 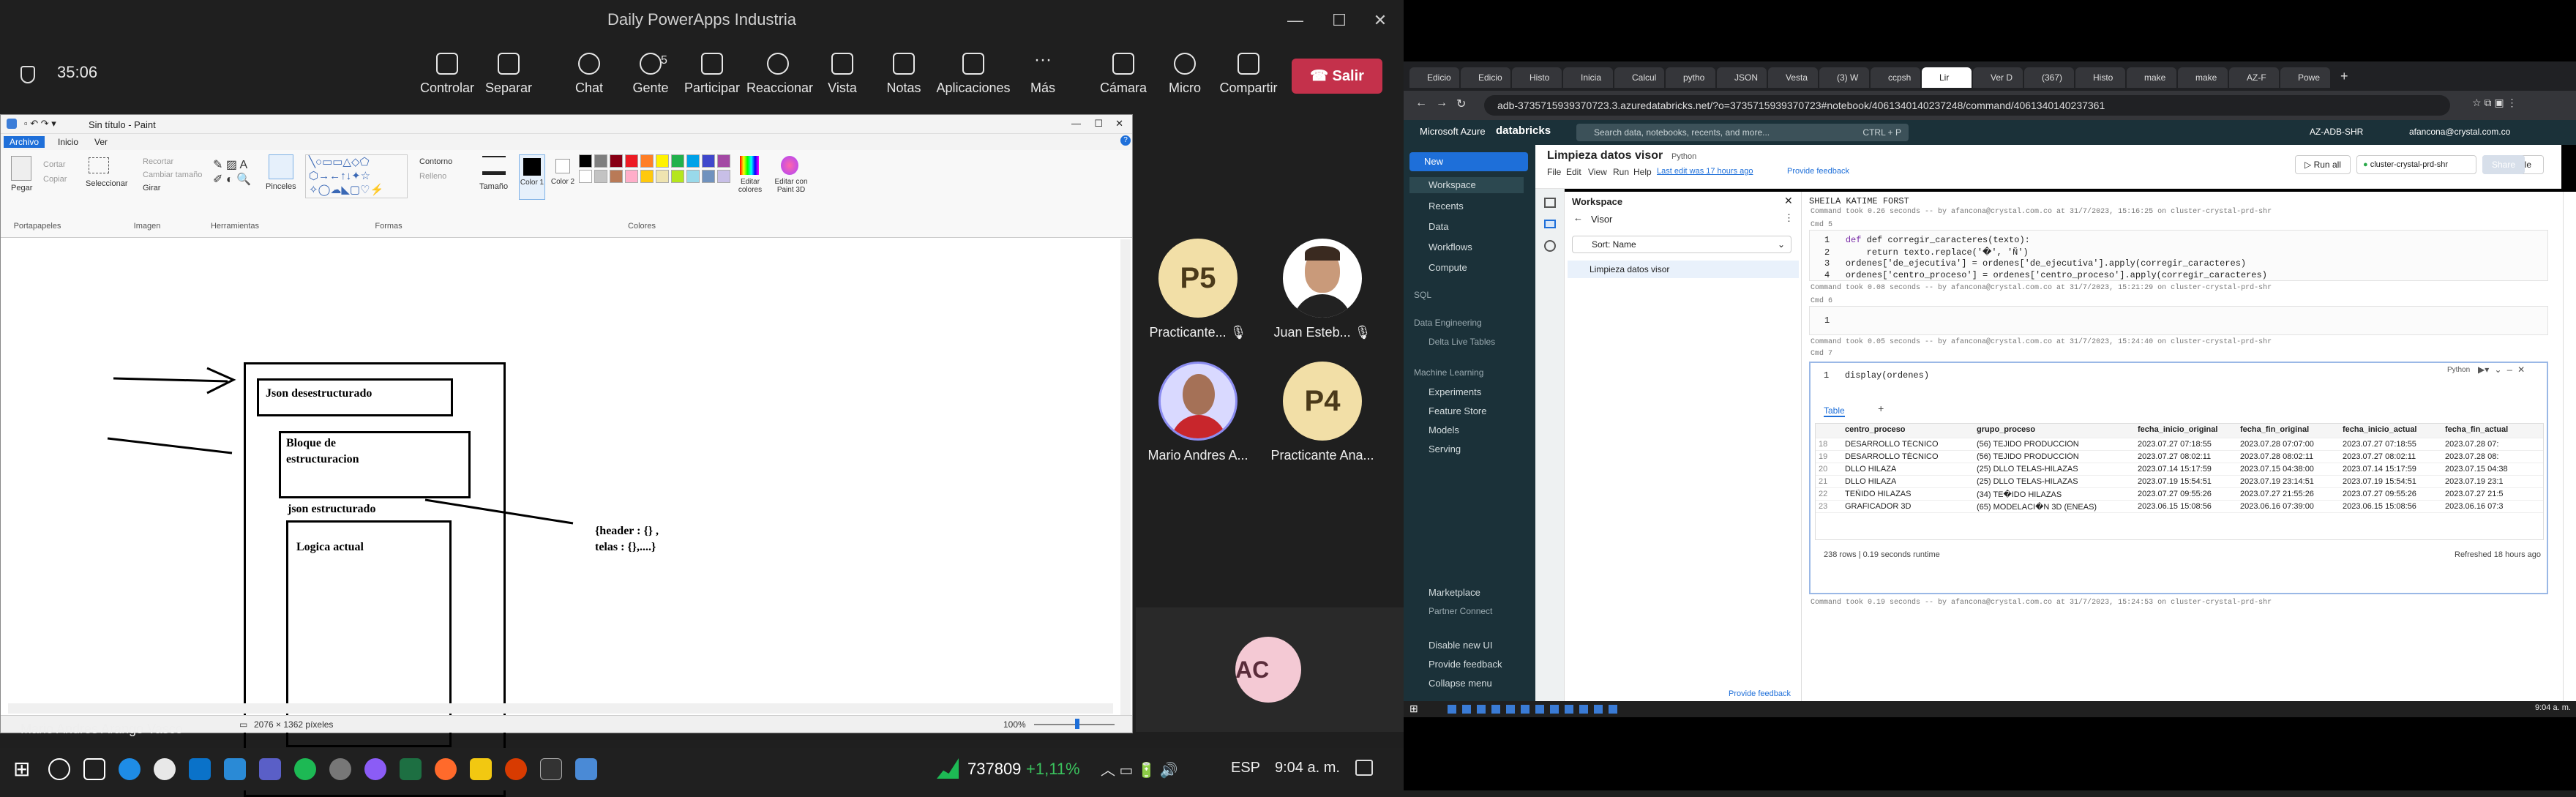 I want to click on new-tab-icon: +, so click(x=2344, y=77).